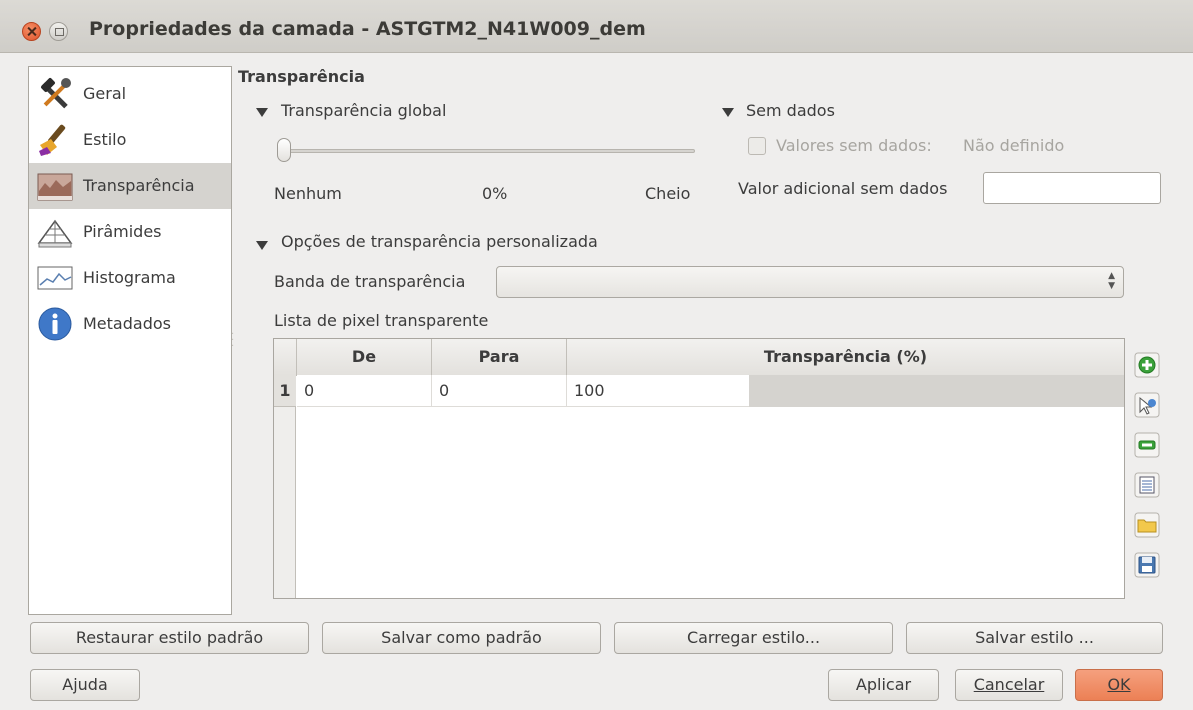 The height and width of the screenshot is (710, 1193). What do you see at coordinates (1014, 145) in the screenshot?
I see `nodata-checkbox-value: Não definido` at bounding box center [1014, 145].